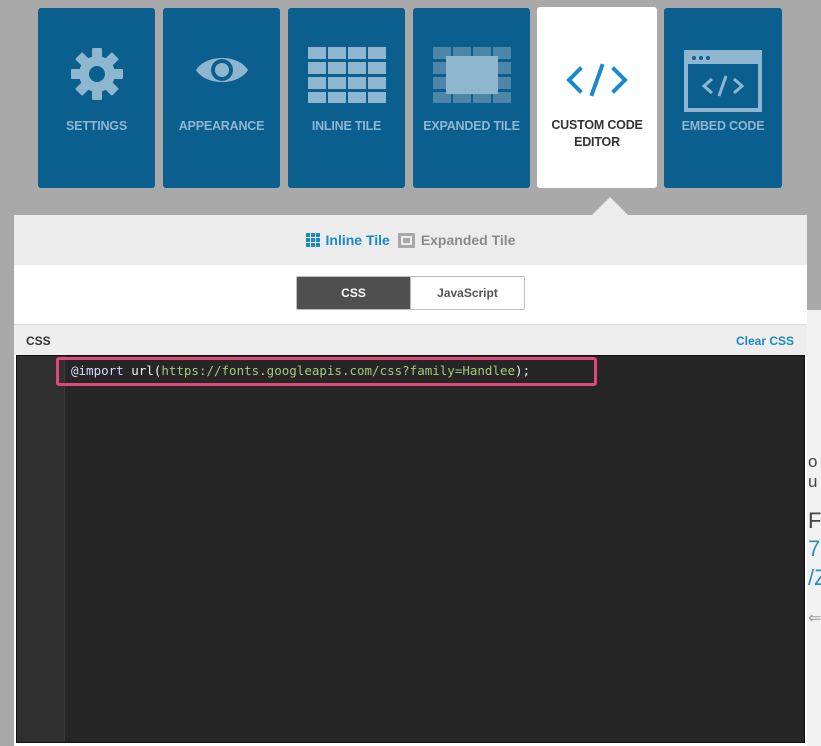 This screenshot has width=821, height=746. I want to click on language-toggle: CSS JavaScript, so click(410, 293).